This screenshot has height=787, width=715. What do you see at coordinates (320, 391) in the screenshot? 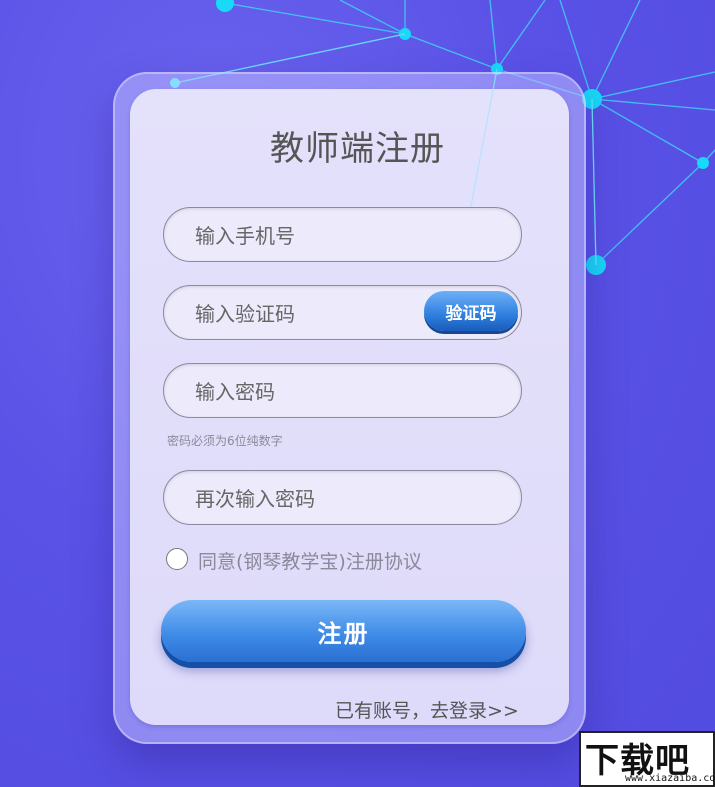
I see `password-input` at bounding box center [320, 391].